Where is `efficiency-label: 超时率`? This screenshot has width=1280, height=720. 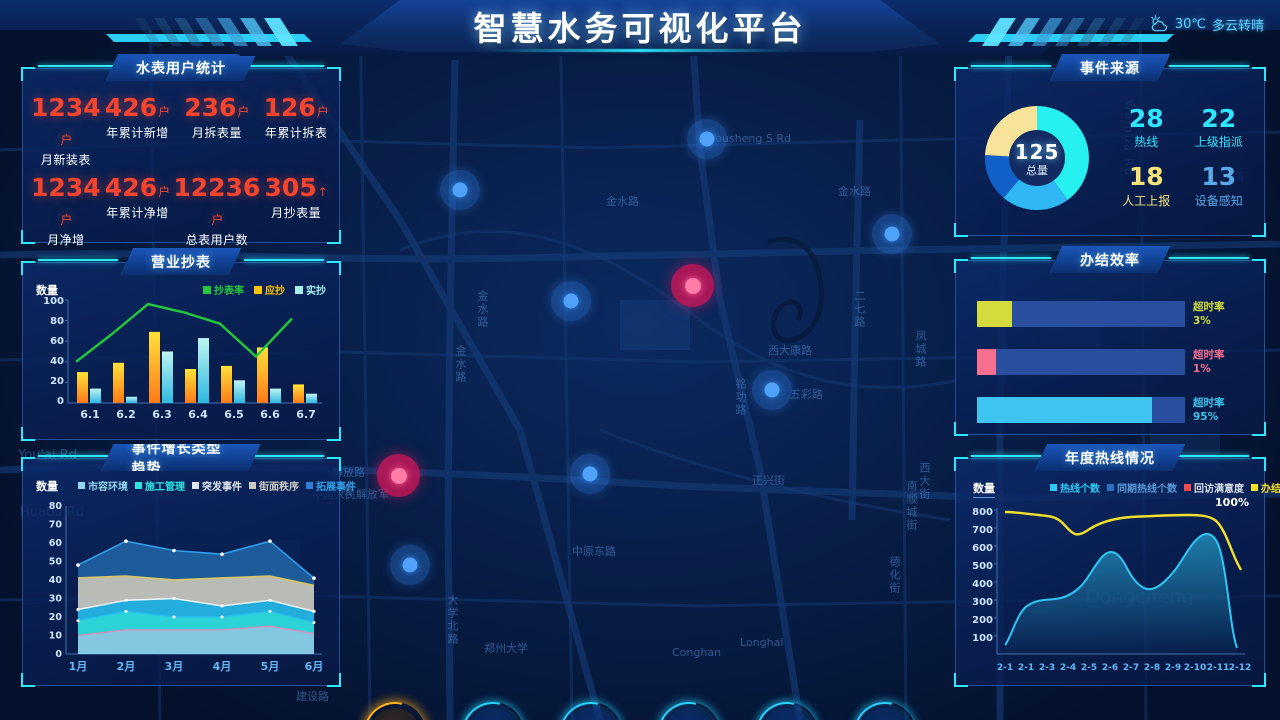 efficiency-label: 超时率 is located at coordinates (1209, 307).